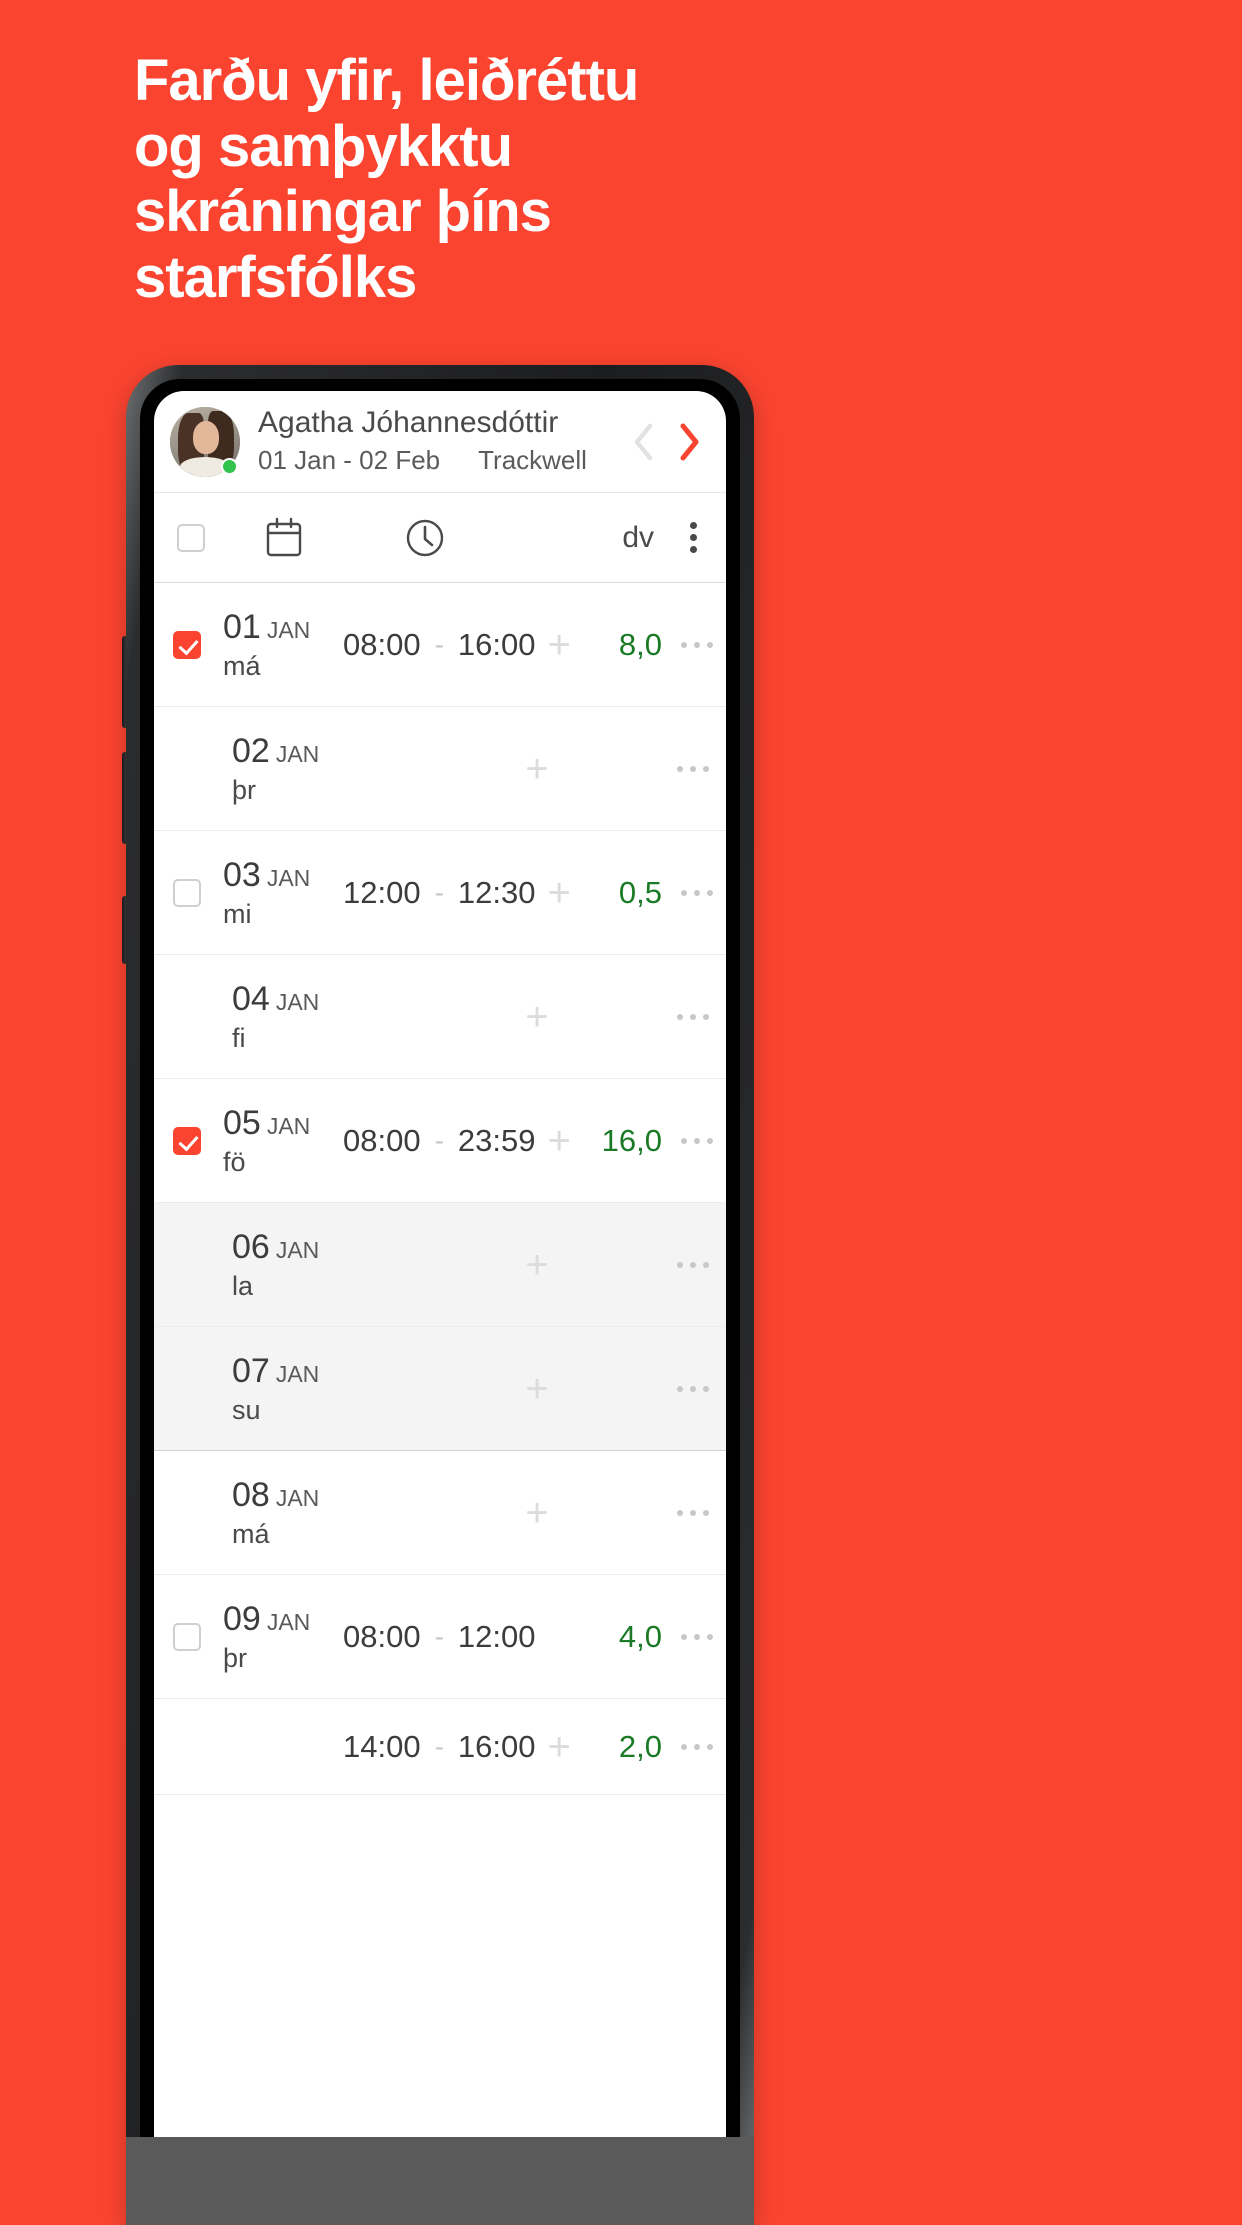  What do you see at coordinates (497, 893) in the screenshot?
I see `row-end-time: 12:30` at bounding box center [497, 893].